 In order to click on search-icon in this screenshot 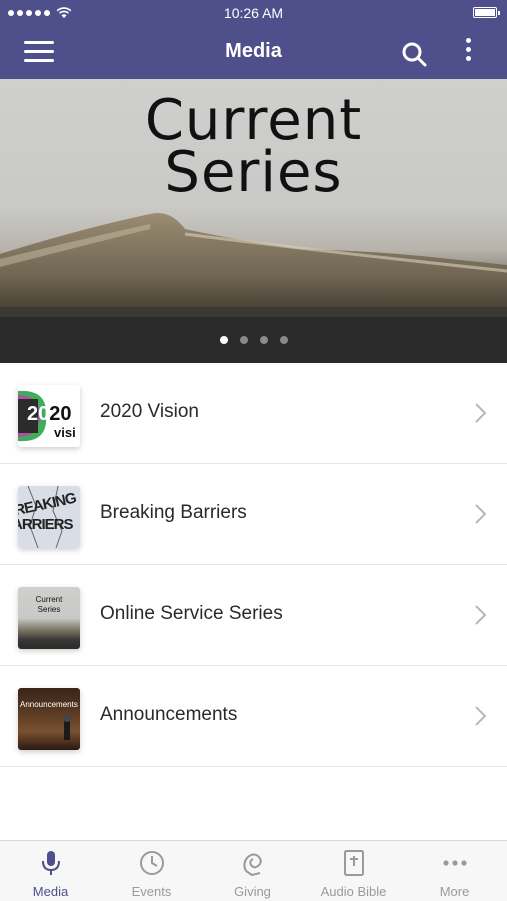, I will do `click(414, 54)`.